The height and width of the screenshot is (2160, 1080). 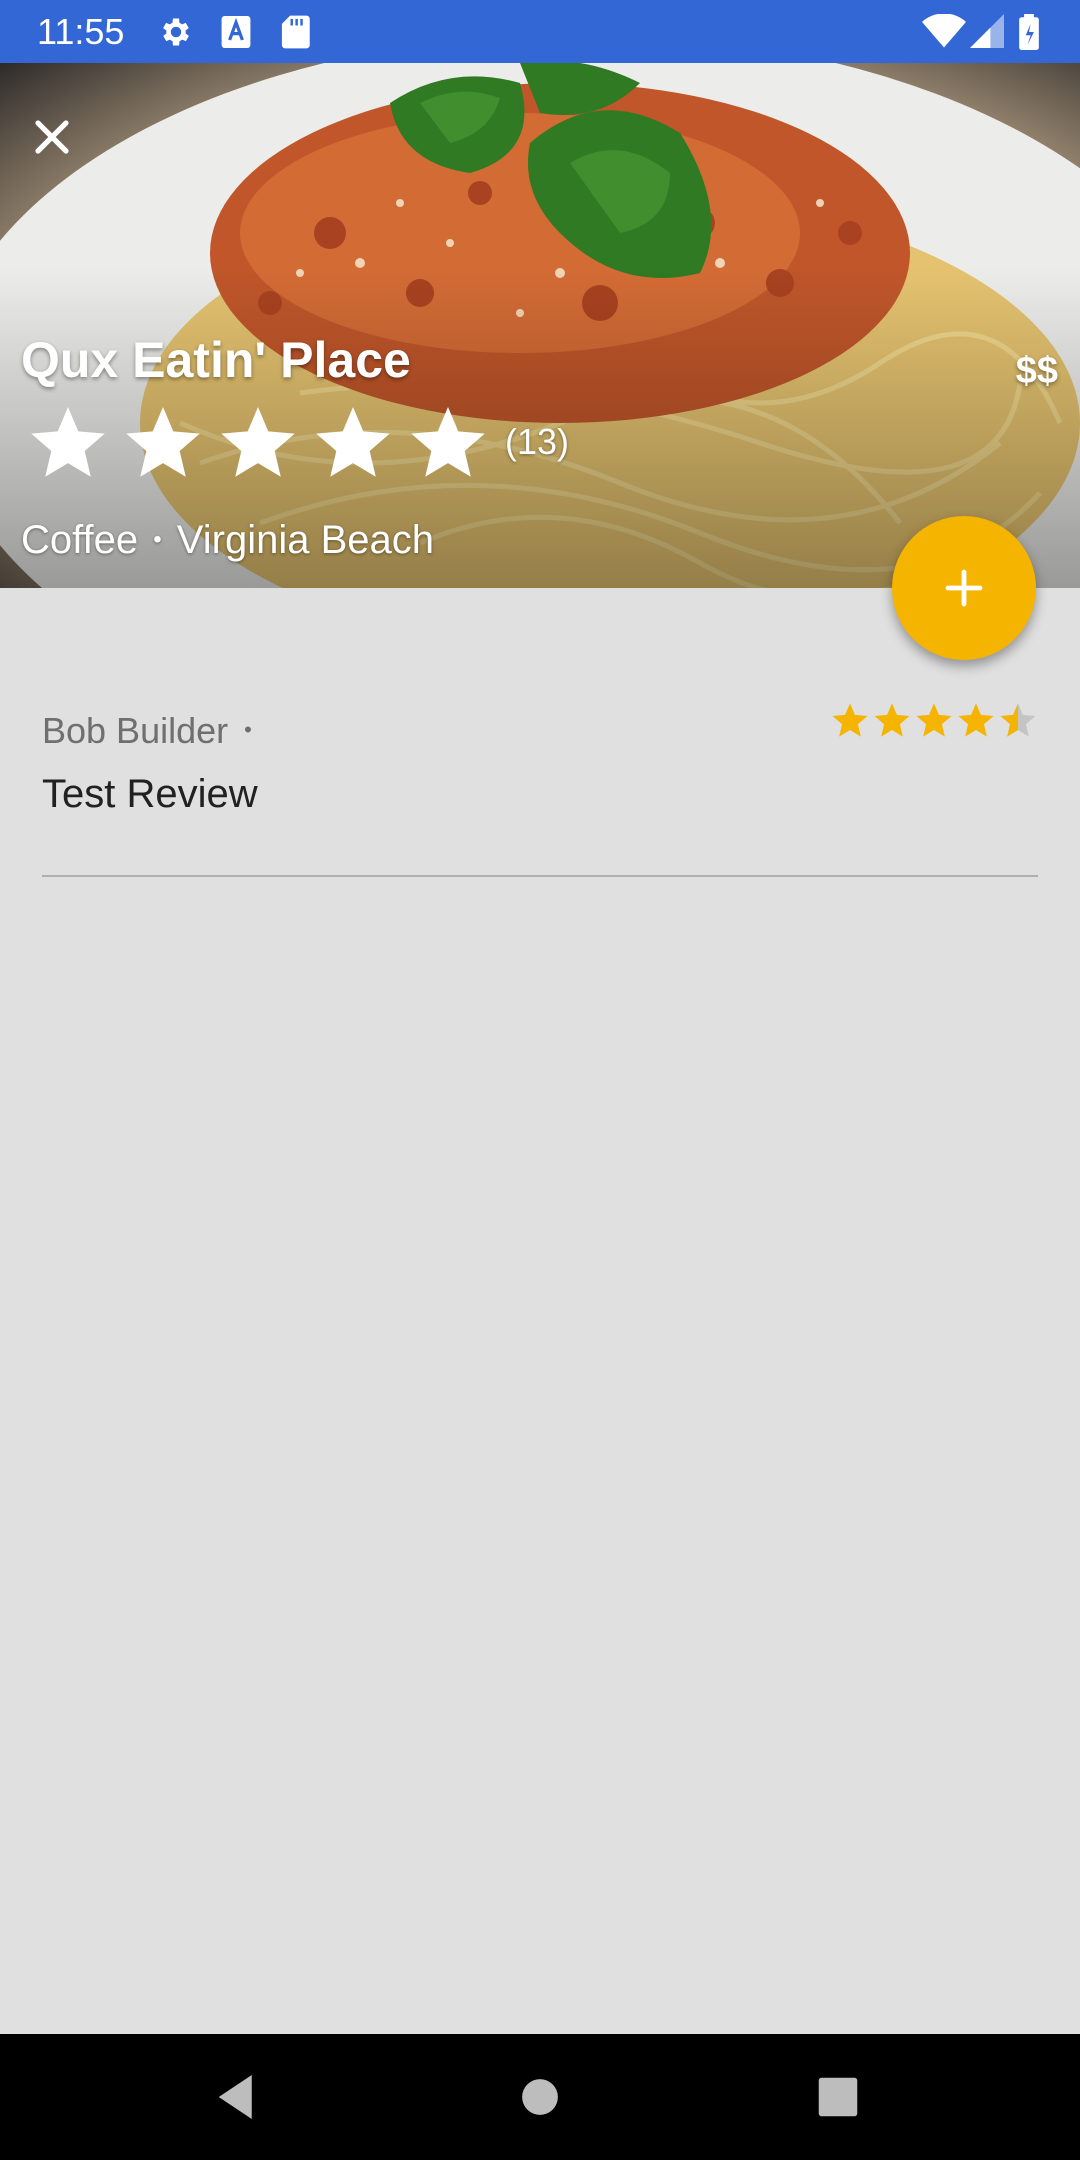 I want to click on gear-icon, so click(x=176, y=32).